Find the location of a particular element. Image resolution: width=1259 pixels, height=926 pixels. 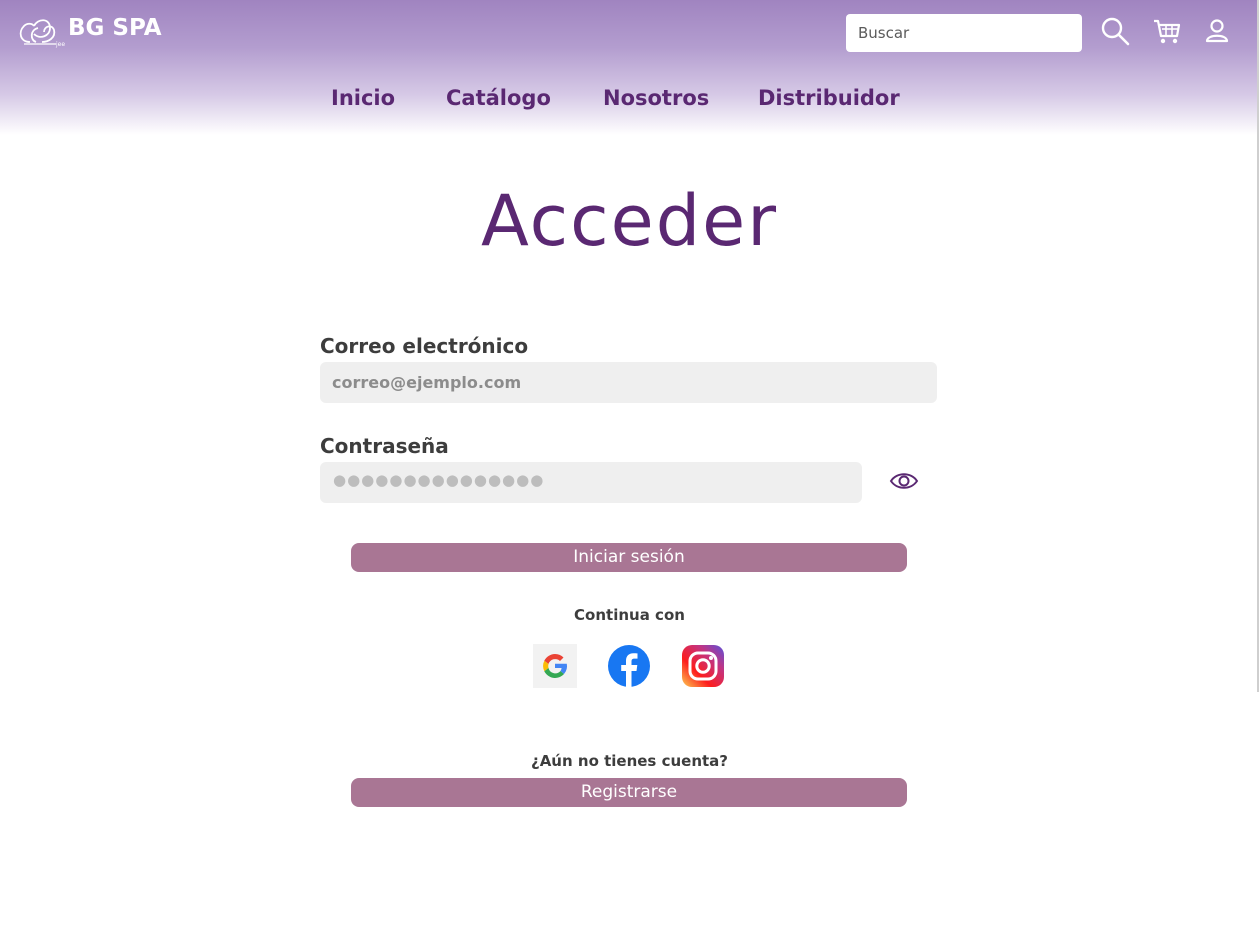

cart-icon is located at coordinates (1167, 31).